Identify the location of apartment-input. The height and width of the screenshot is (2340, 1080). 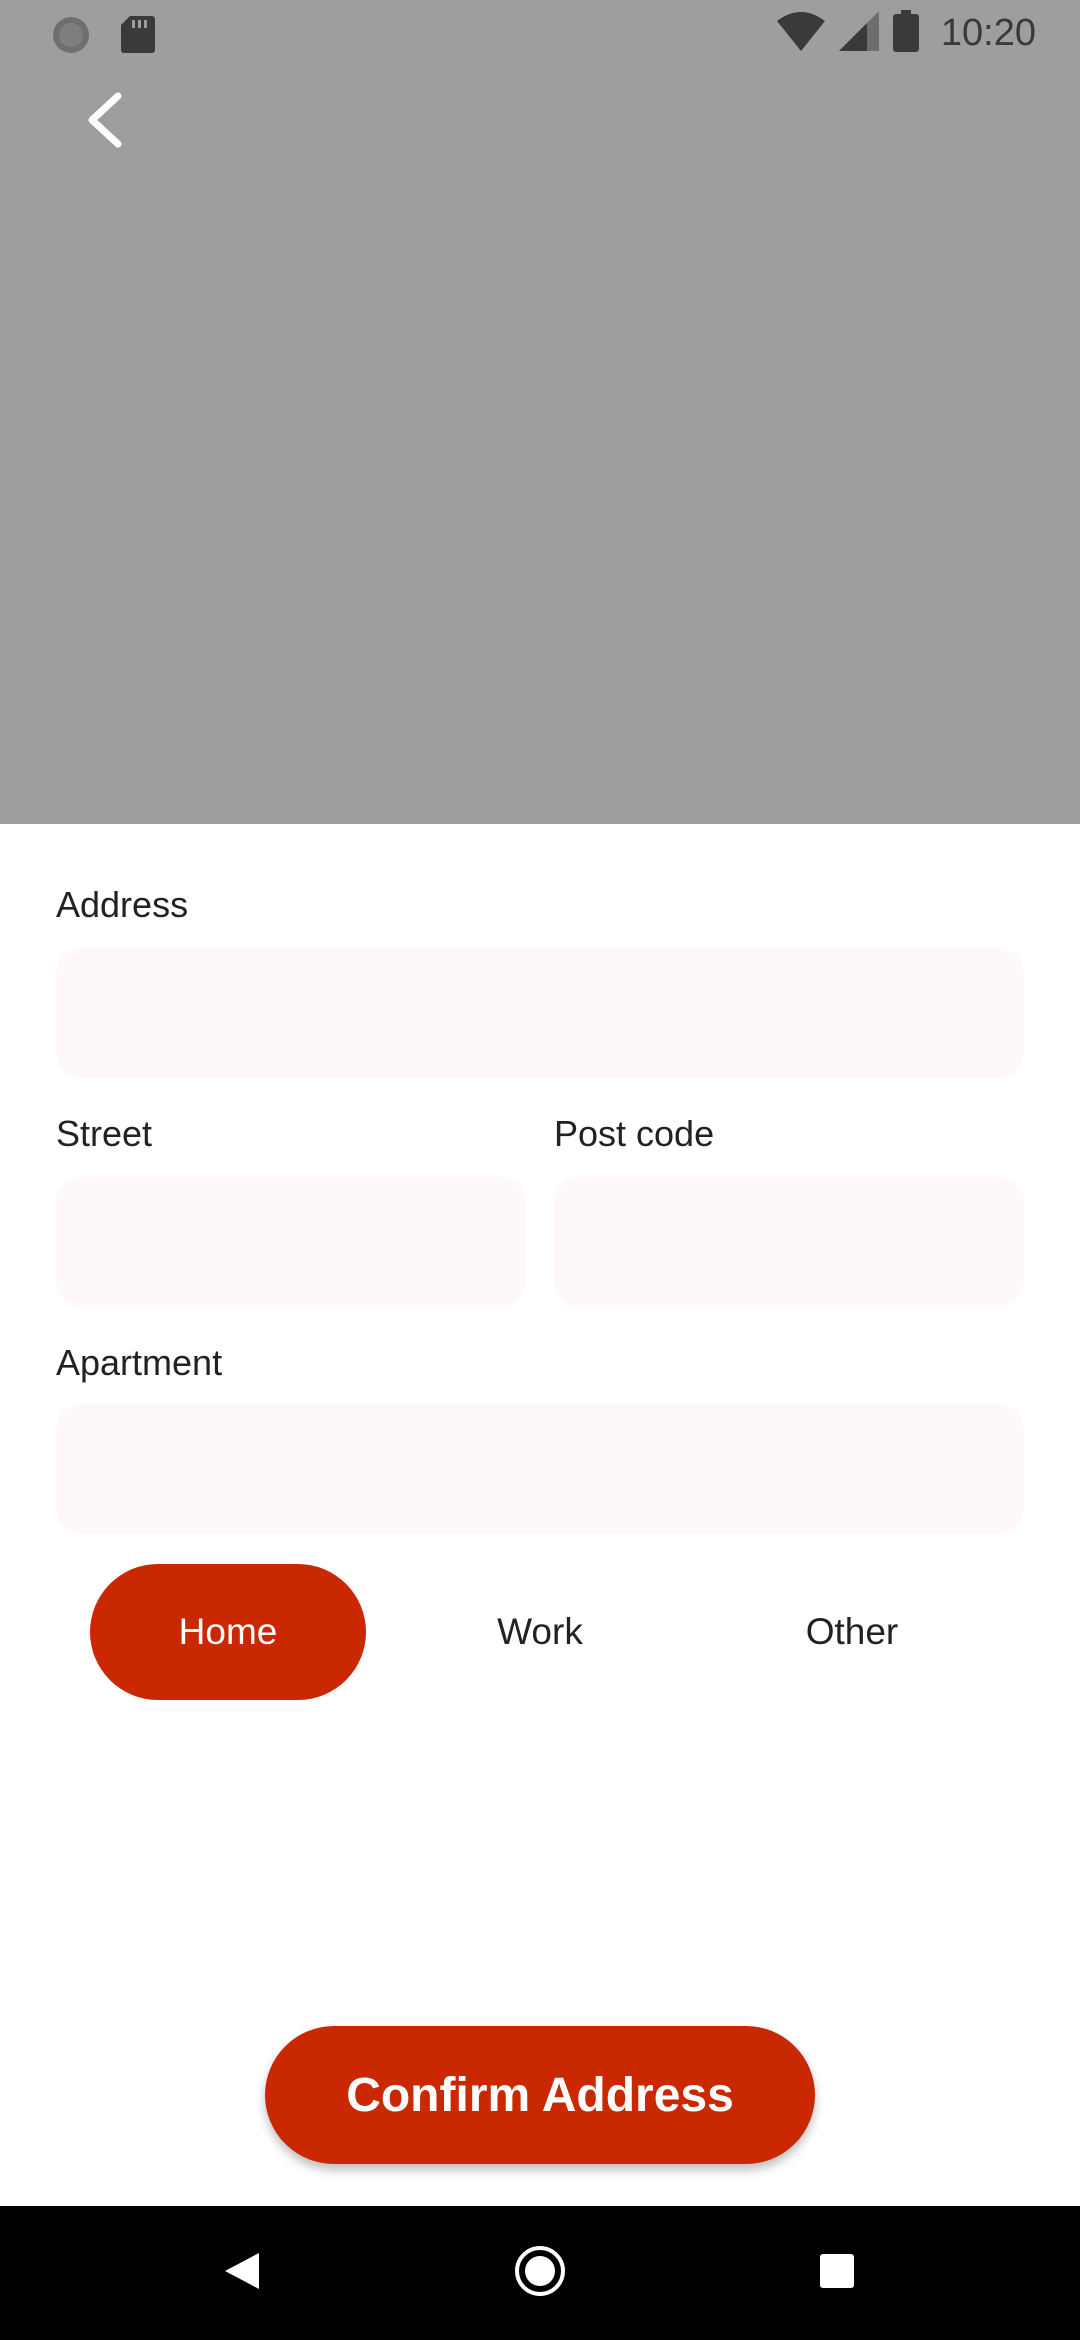
(540, 1469).